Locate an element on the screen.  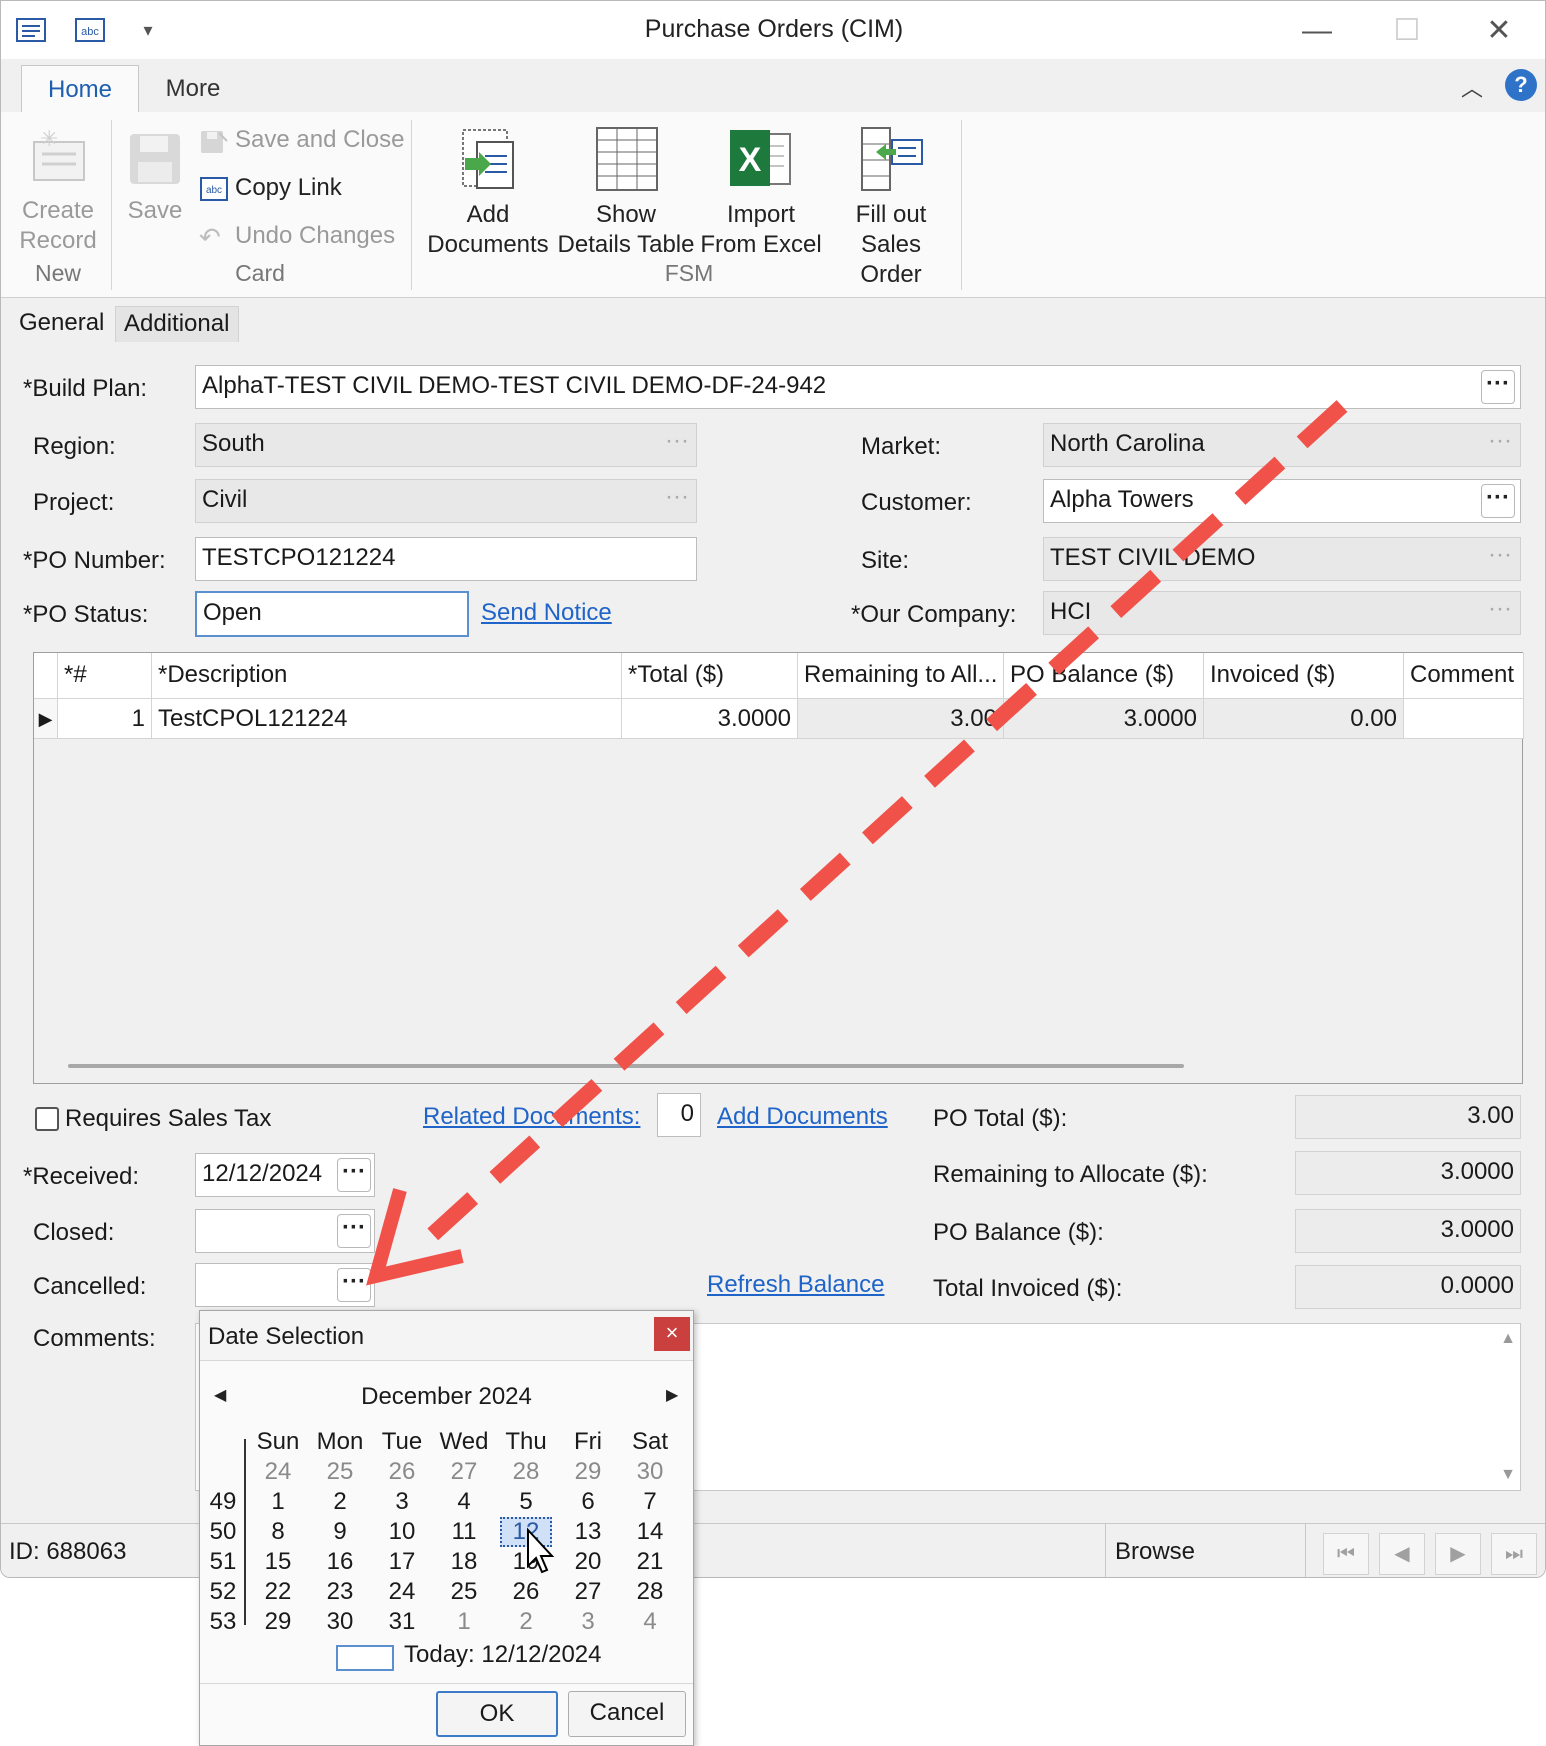
mouse-cursor-icon is located at coordinates (541, 1550).